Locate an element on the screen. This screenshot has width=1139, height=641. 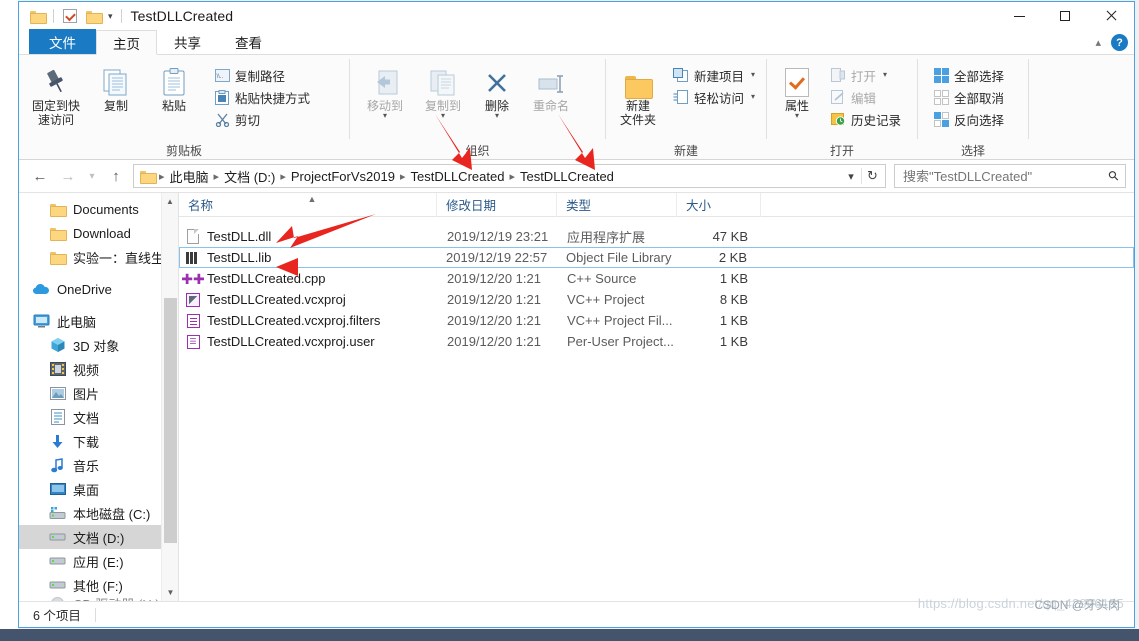
sidebar-item-documents-d: 文档 (D:) is located at coordinates (98, 537).